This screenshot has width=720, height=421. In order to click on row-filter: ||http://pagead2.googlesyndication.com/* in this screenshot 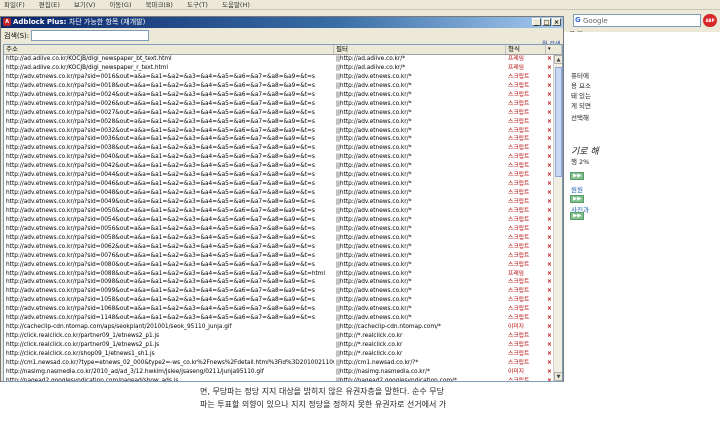, I will do `click(396, 379)`.